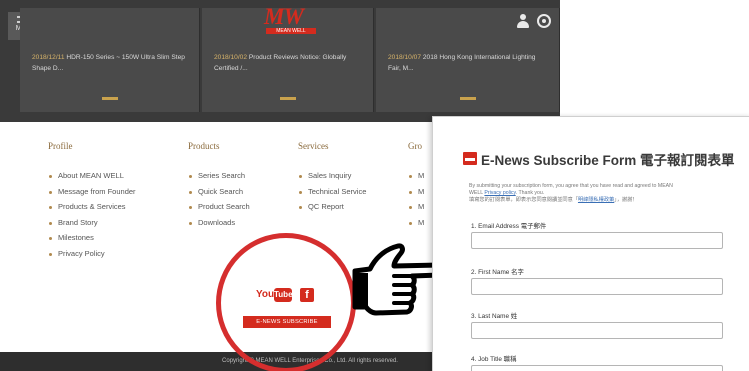 This screenshot has width=749, height=371. Describe the element at coordinates (415, 146) in the screenshot. I see `footer-column-title: Gro` at that location.